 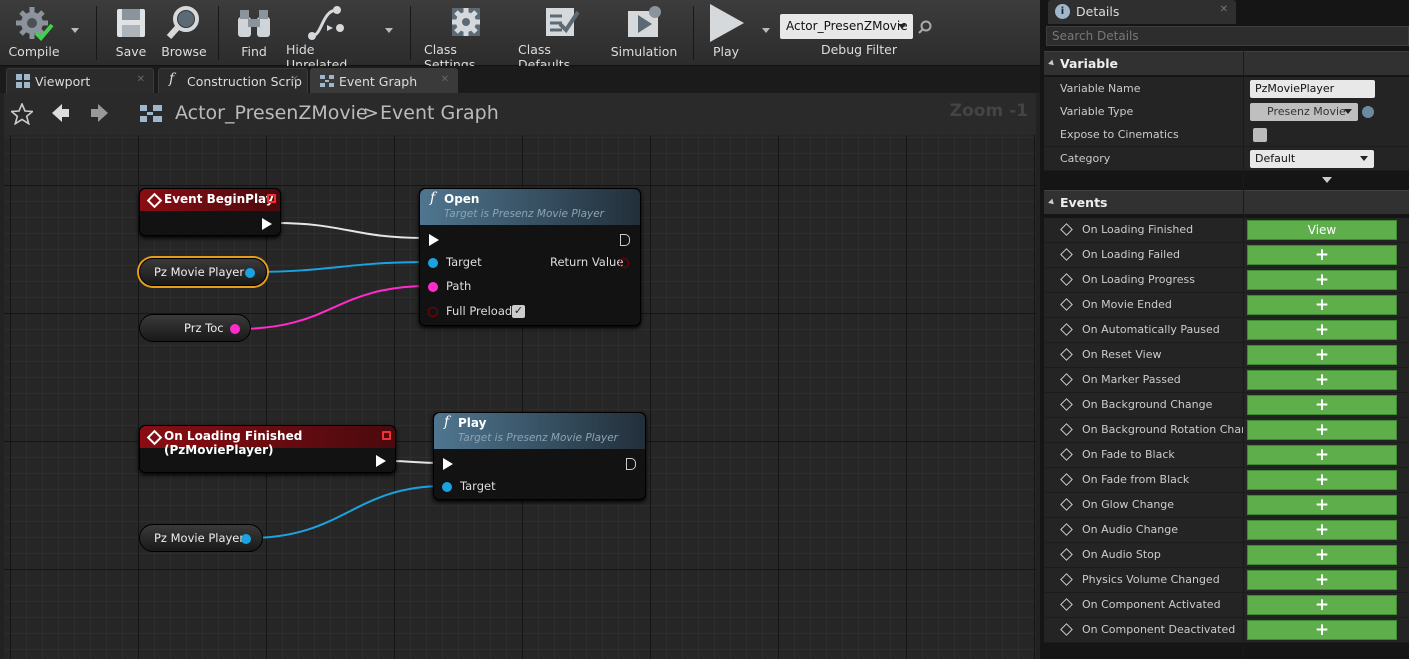 I want to click on class-settings-button: Class Settings, so click(x=466, y=37).